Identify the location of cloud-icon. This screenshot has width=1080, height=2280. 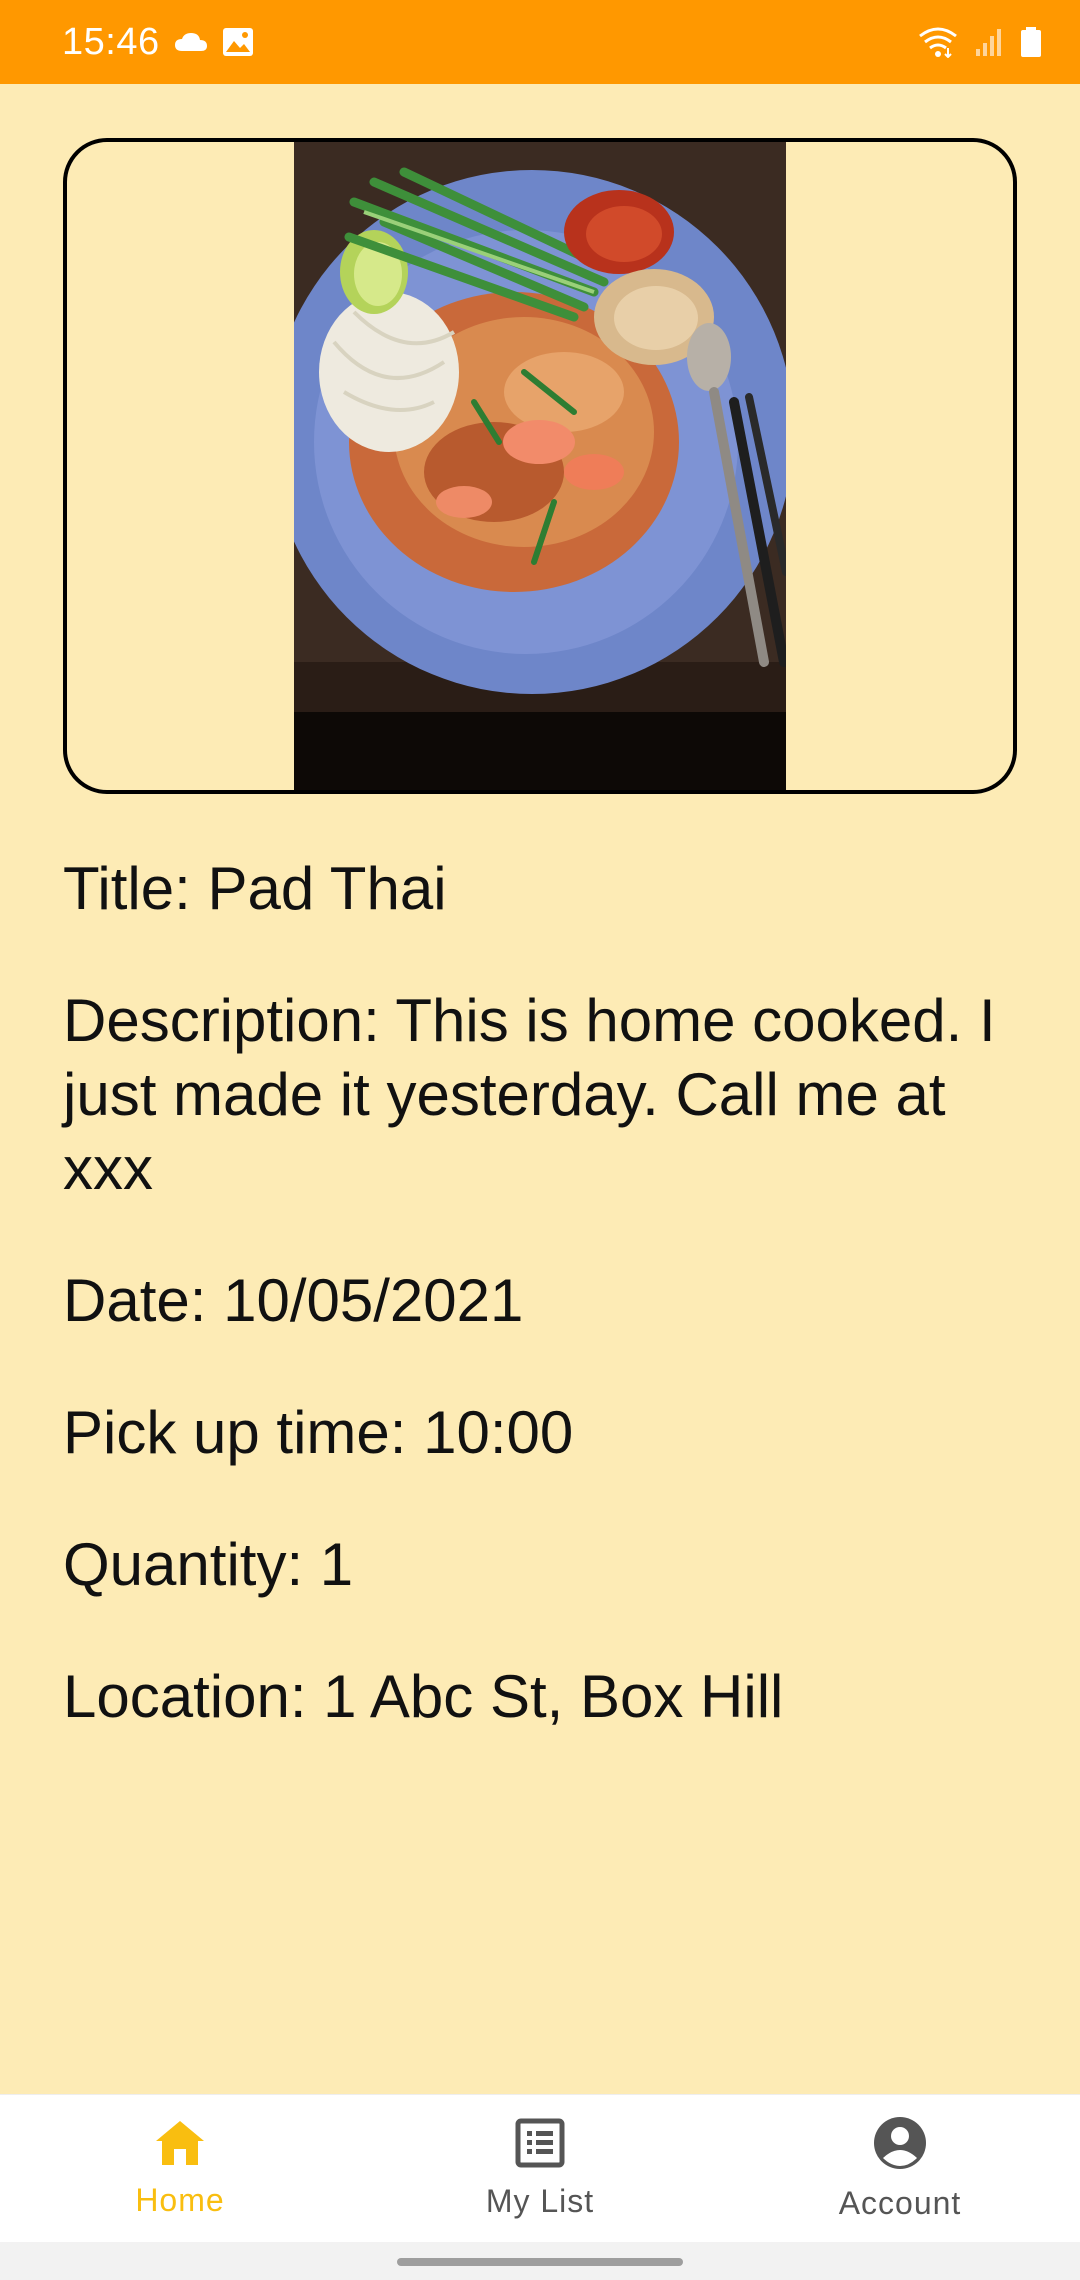
(191, 42).